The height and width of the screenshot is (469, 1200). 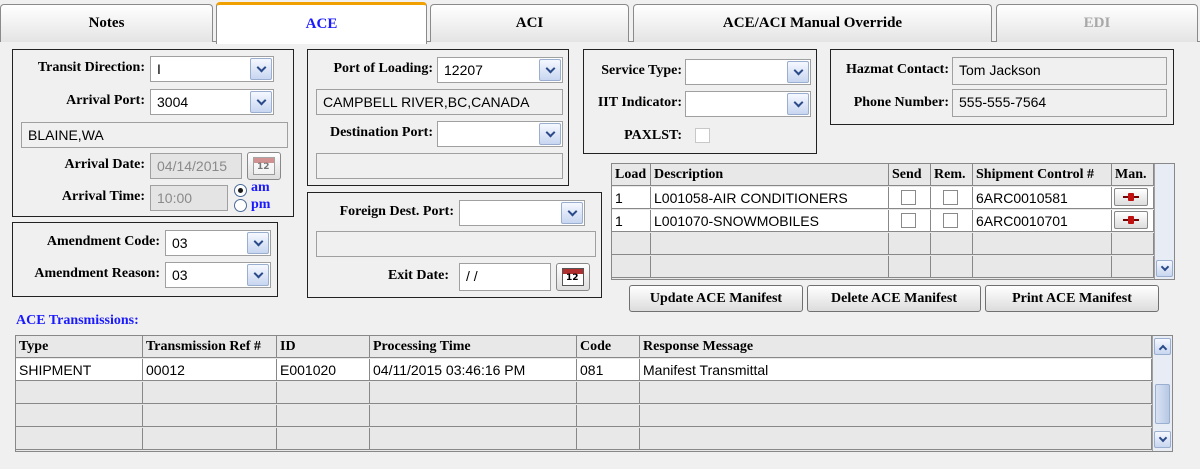 What do you see at coordinates (189, 198) in the screenshot?
I see `arrival-time-field: 10:00` at bounding box center [189, 198].